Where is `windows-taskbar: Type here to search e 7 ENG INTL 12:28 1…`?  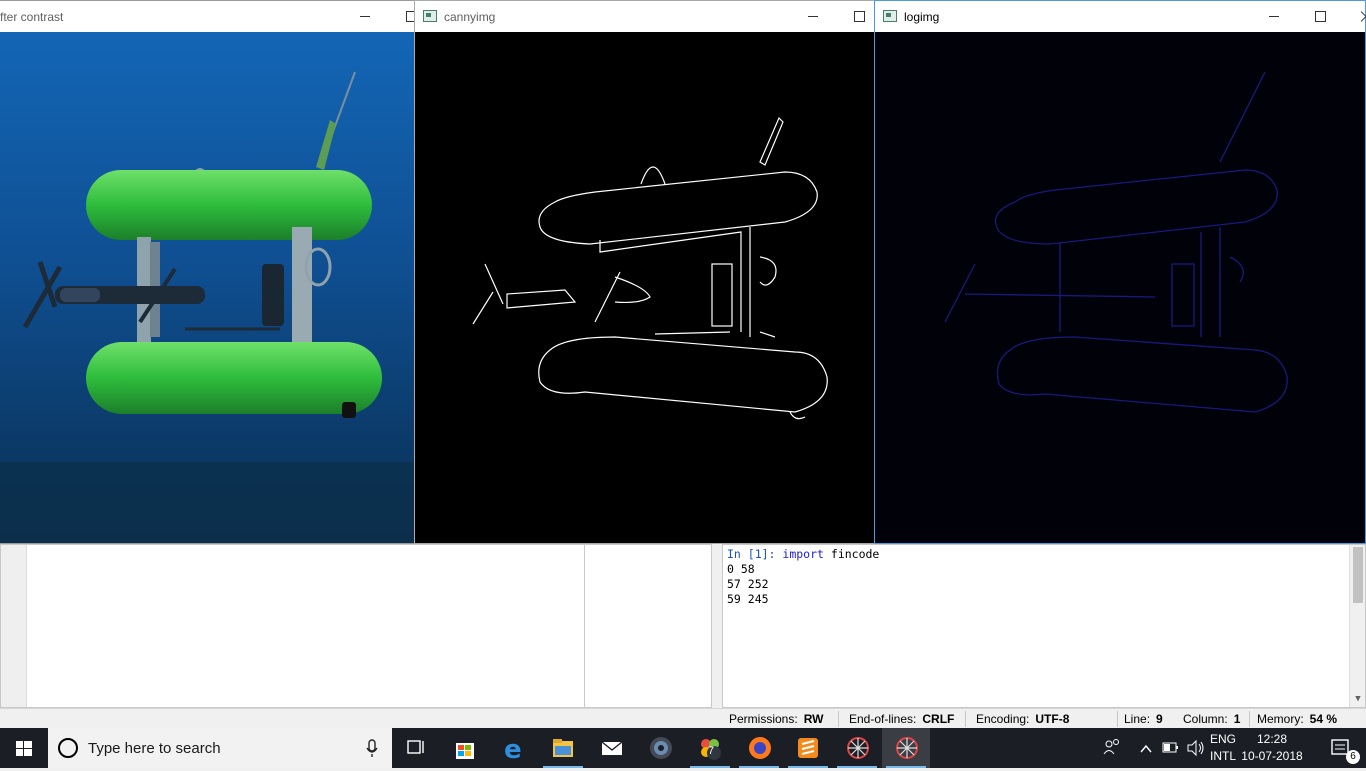
windows-taskbar: Type here to search e 7 ENG INTL 12:28 1… is located at coordinates (683, 748).